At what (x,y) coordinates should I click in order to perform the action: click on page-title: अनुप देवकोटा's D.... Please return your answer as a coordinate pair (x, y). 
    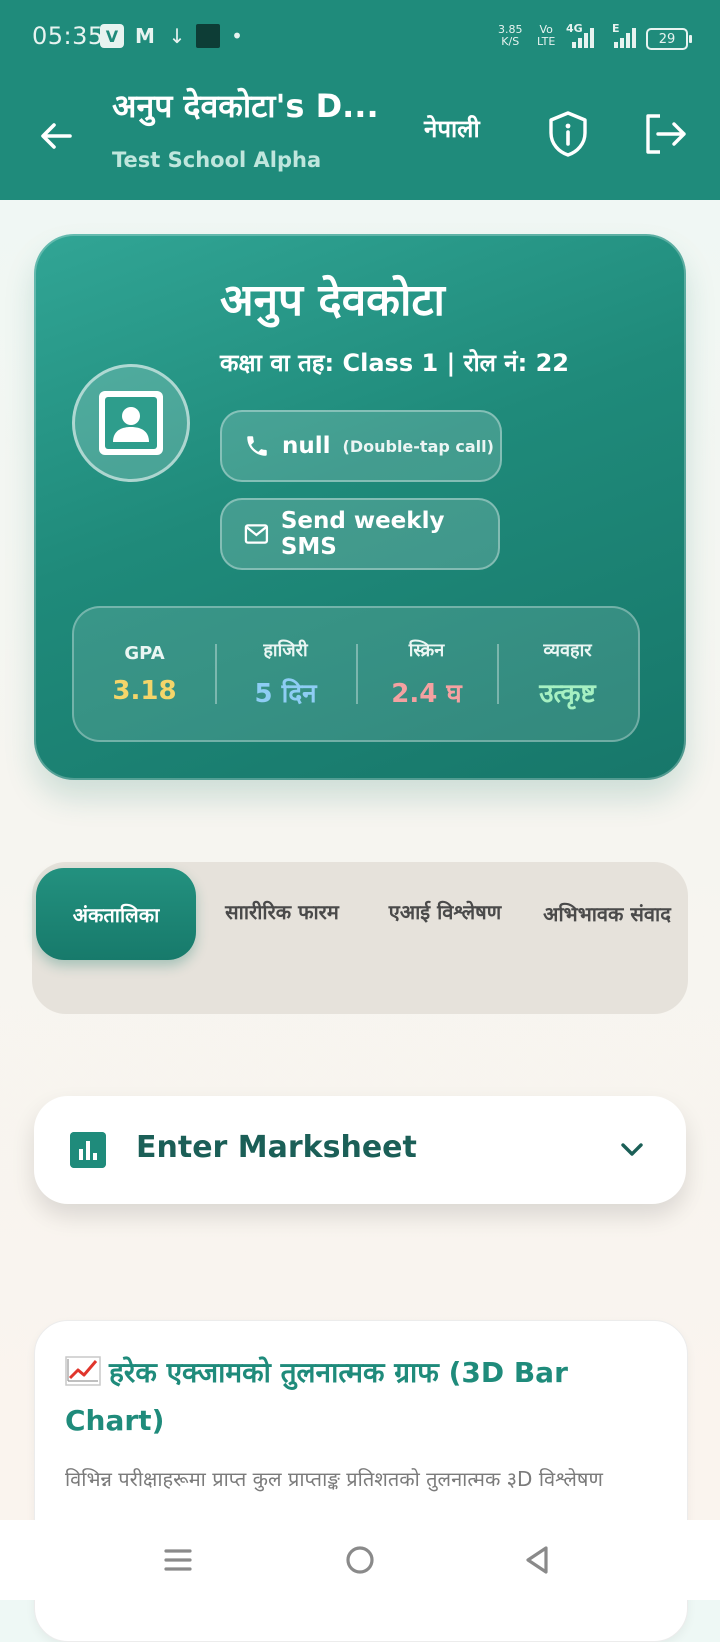
    Looking at the image, I should click on (245, 106).